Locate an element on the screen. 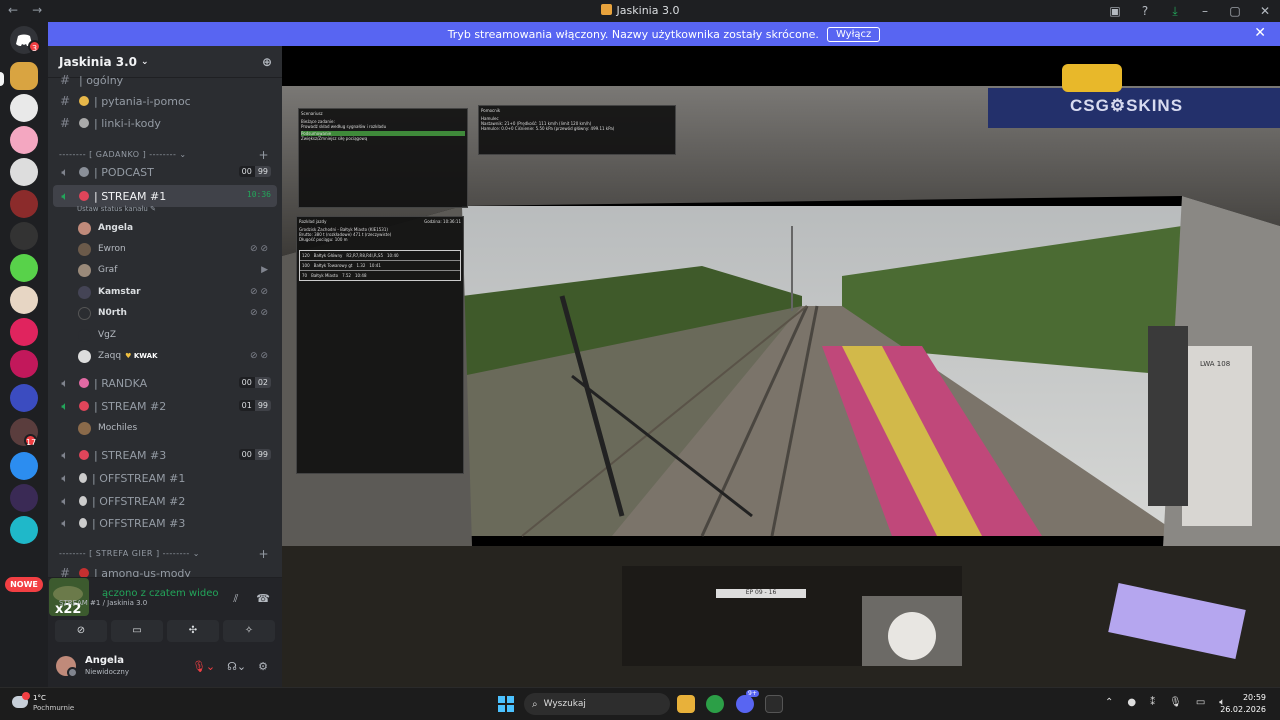  voice-stream1: 🔈︎ | STREAM #1 10:36 is located at coordinates (165, 196).